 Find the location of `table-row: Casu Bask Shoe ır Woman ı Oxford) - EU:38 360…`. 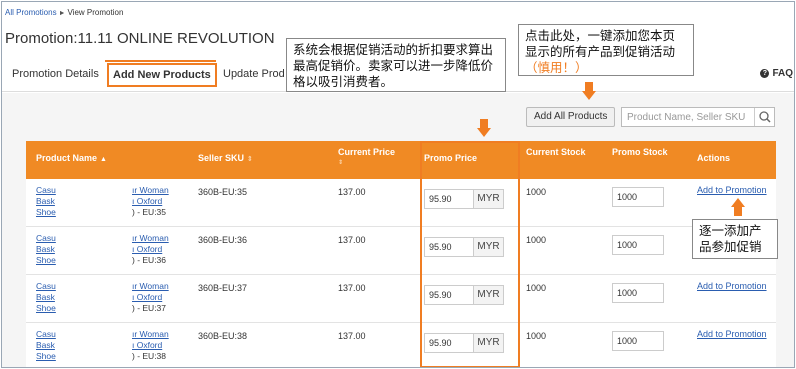

table-row: Casu Bask Shoe ır Woman ı Oxford) - EU:38 360… is located at coordinates (401, 345).